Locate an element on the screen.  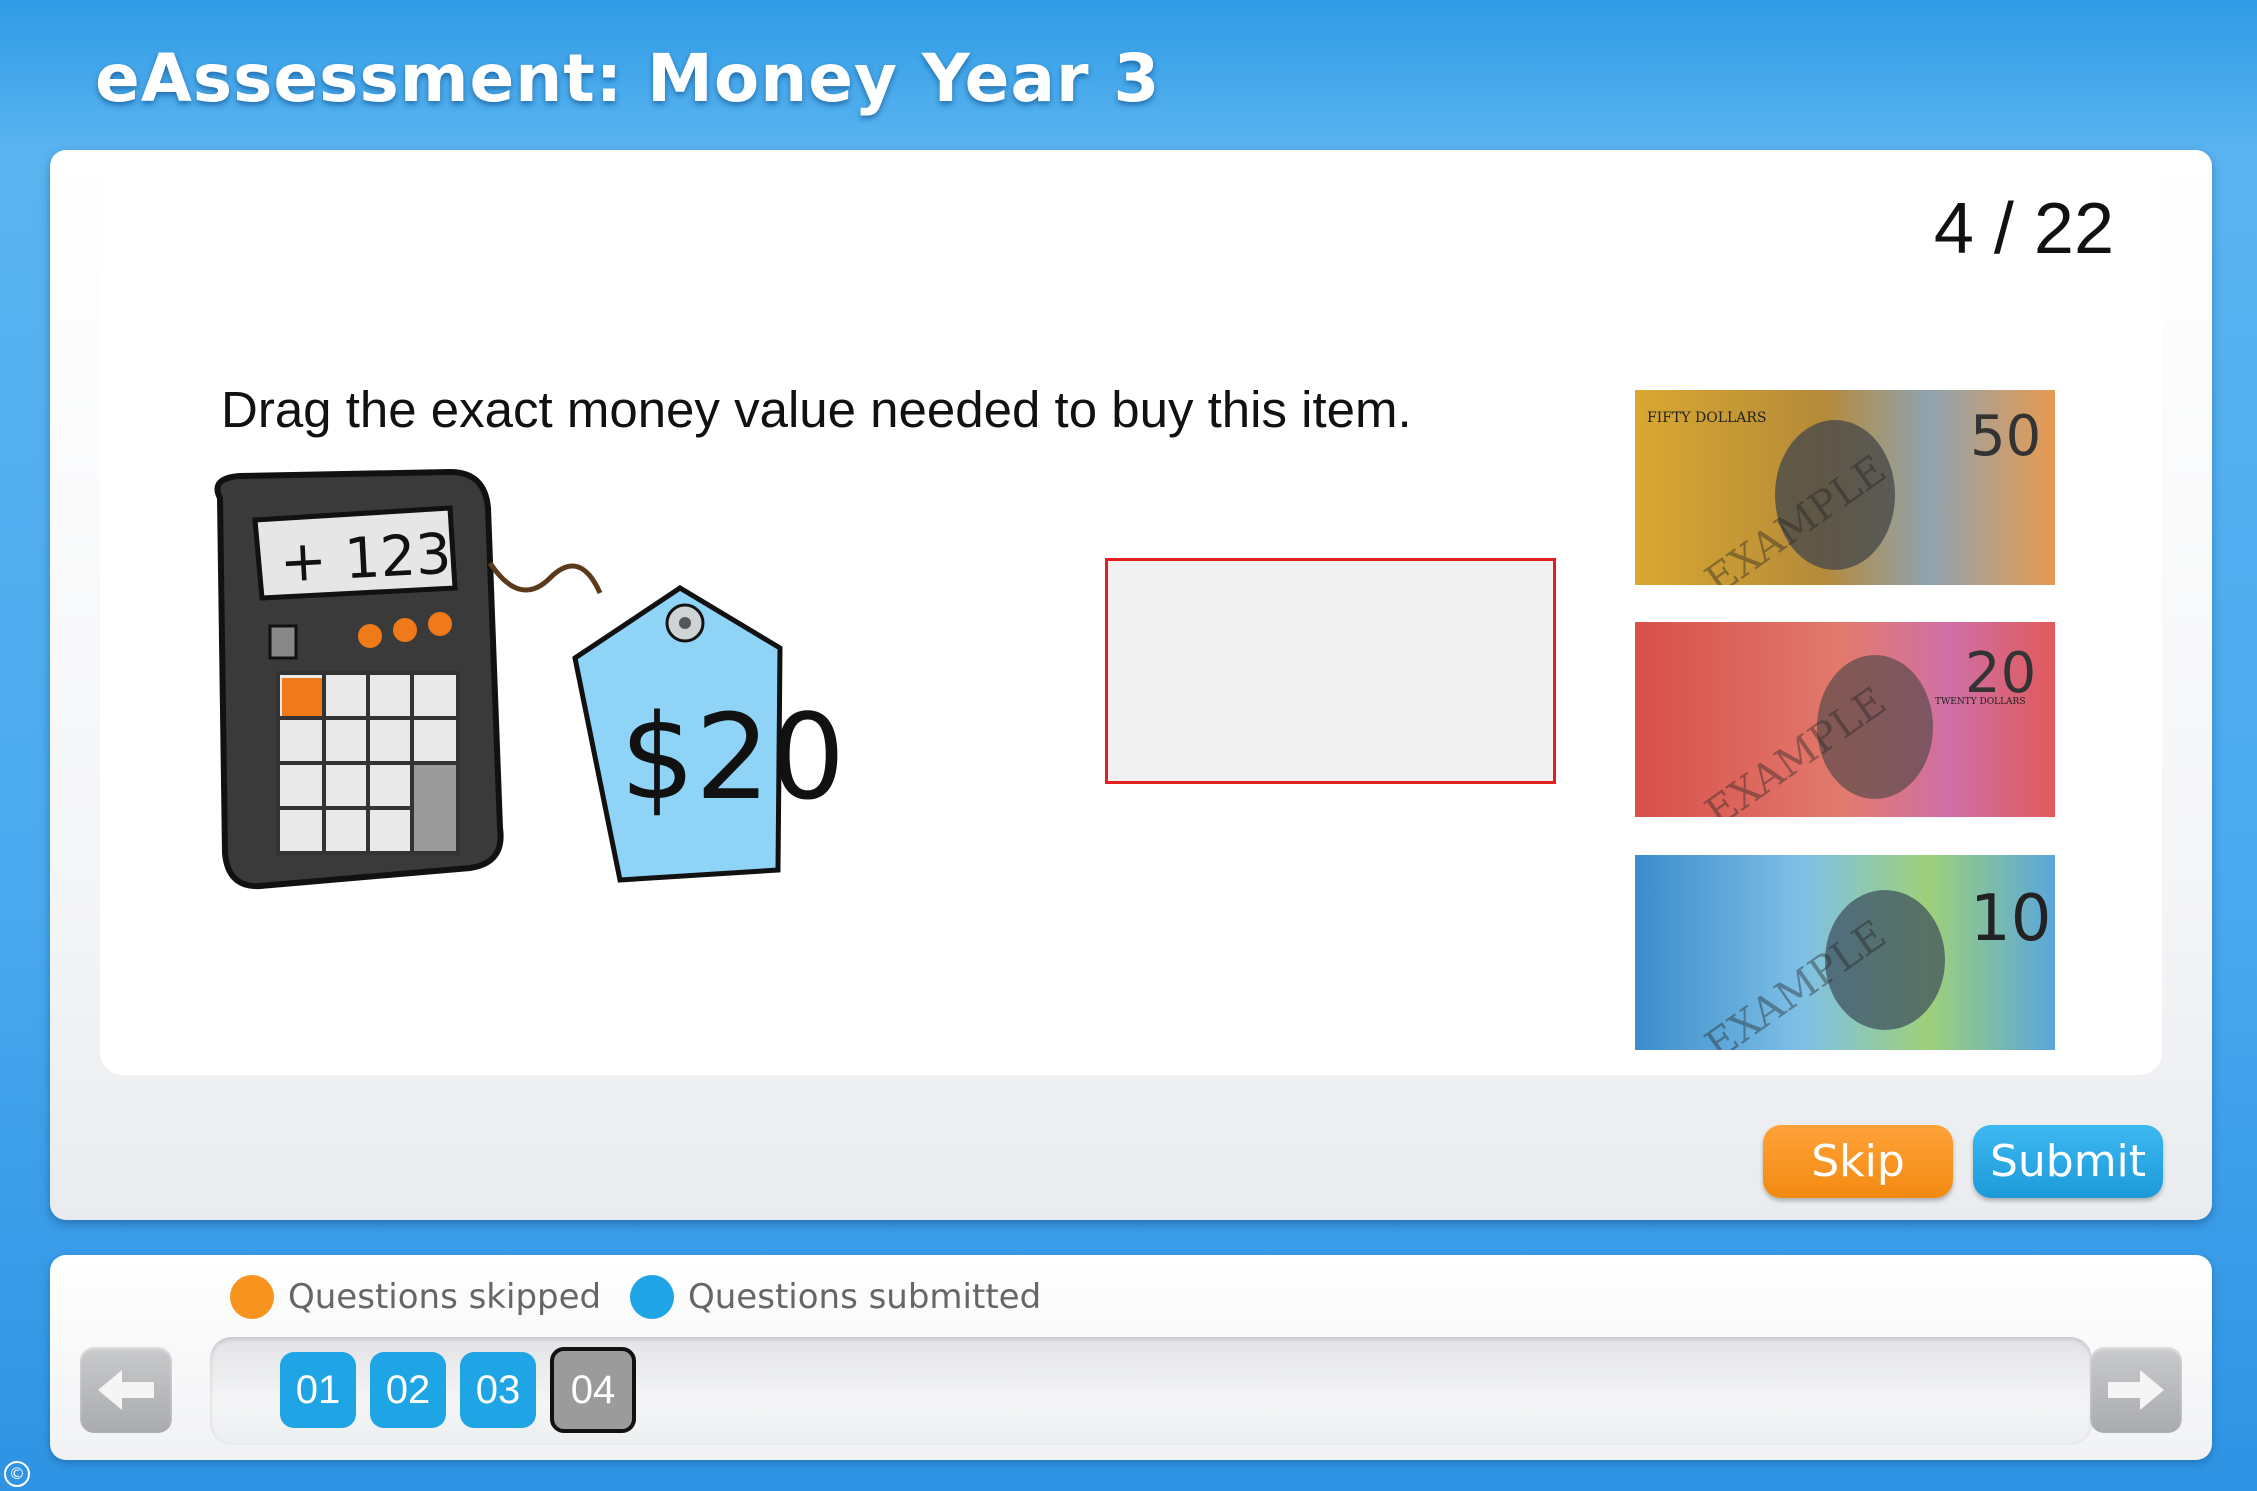
question-number-track: 01 02 03 04 is located at coordinates (1151, 1391).